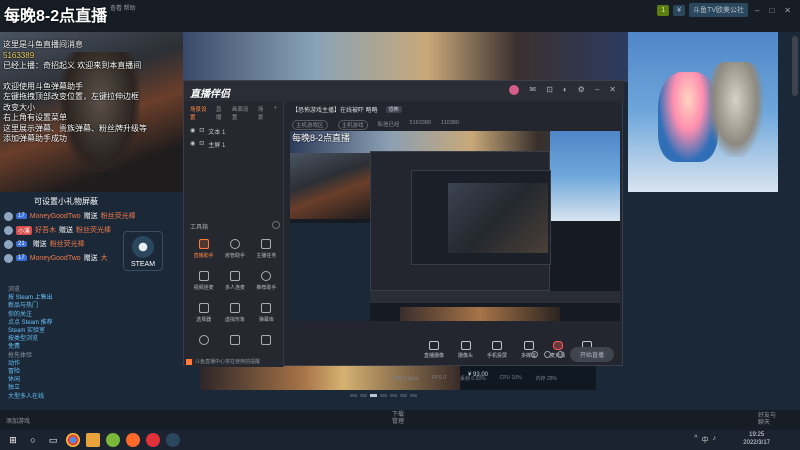  What do you see at coordinates (718, 10) in the screenshot?
I see `account-chip: 斗鱼TV欧美公社` at bounding box center [718, 10].